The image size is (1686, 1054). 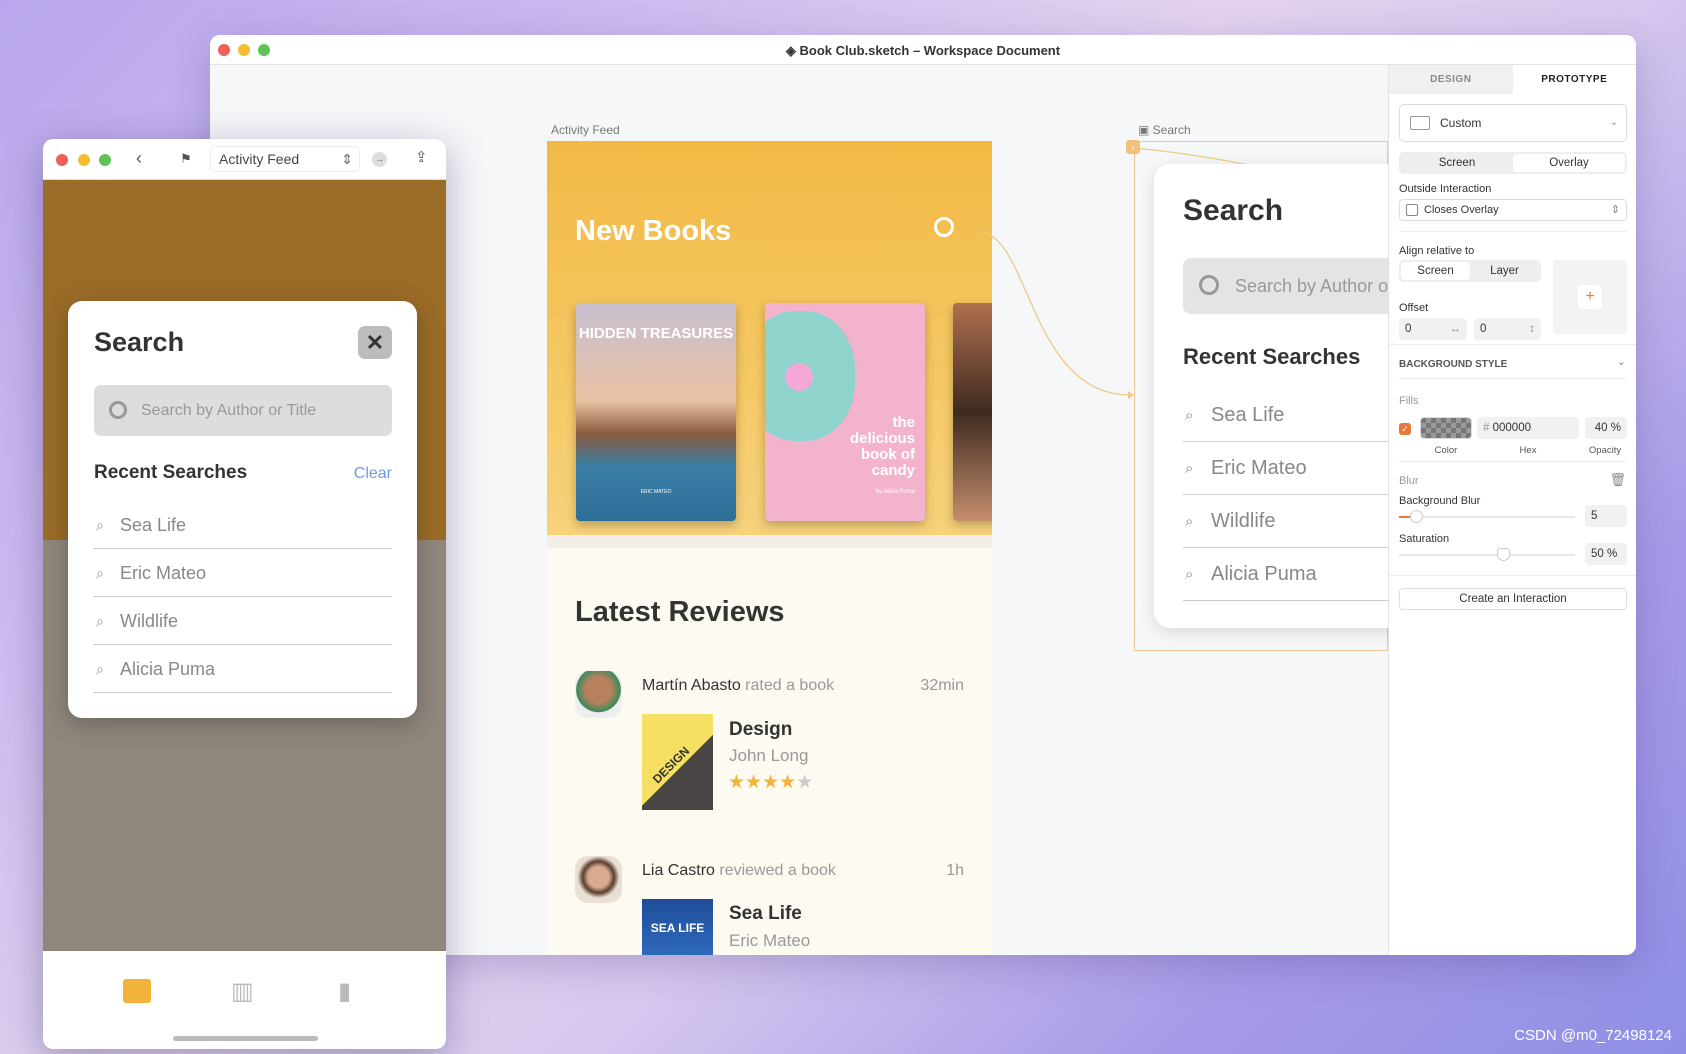 I want to click on plus-icon: +, so click(x=1590, y=297).